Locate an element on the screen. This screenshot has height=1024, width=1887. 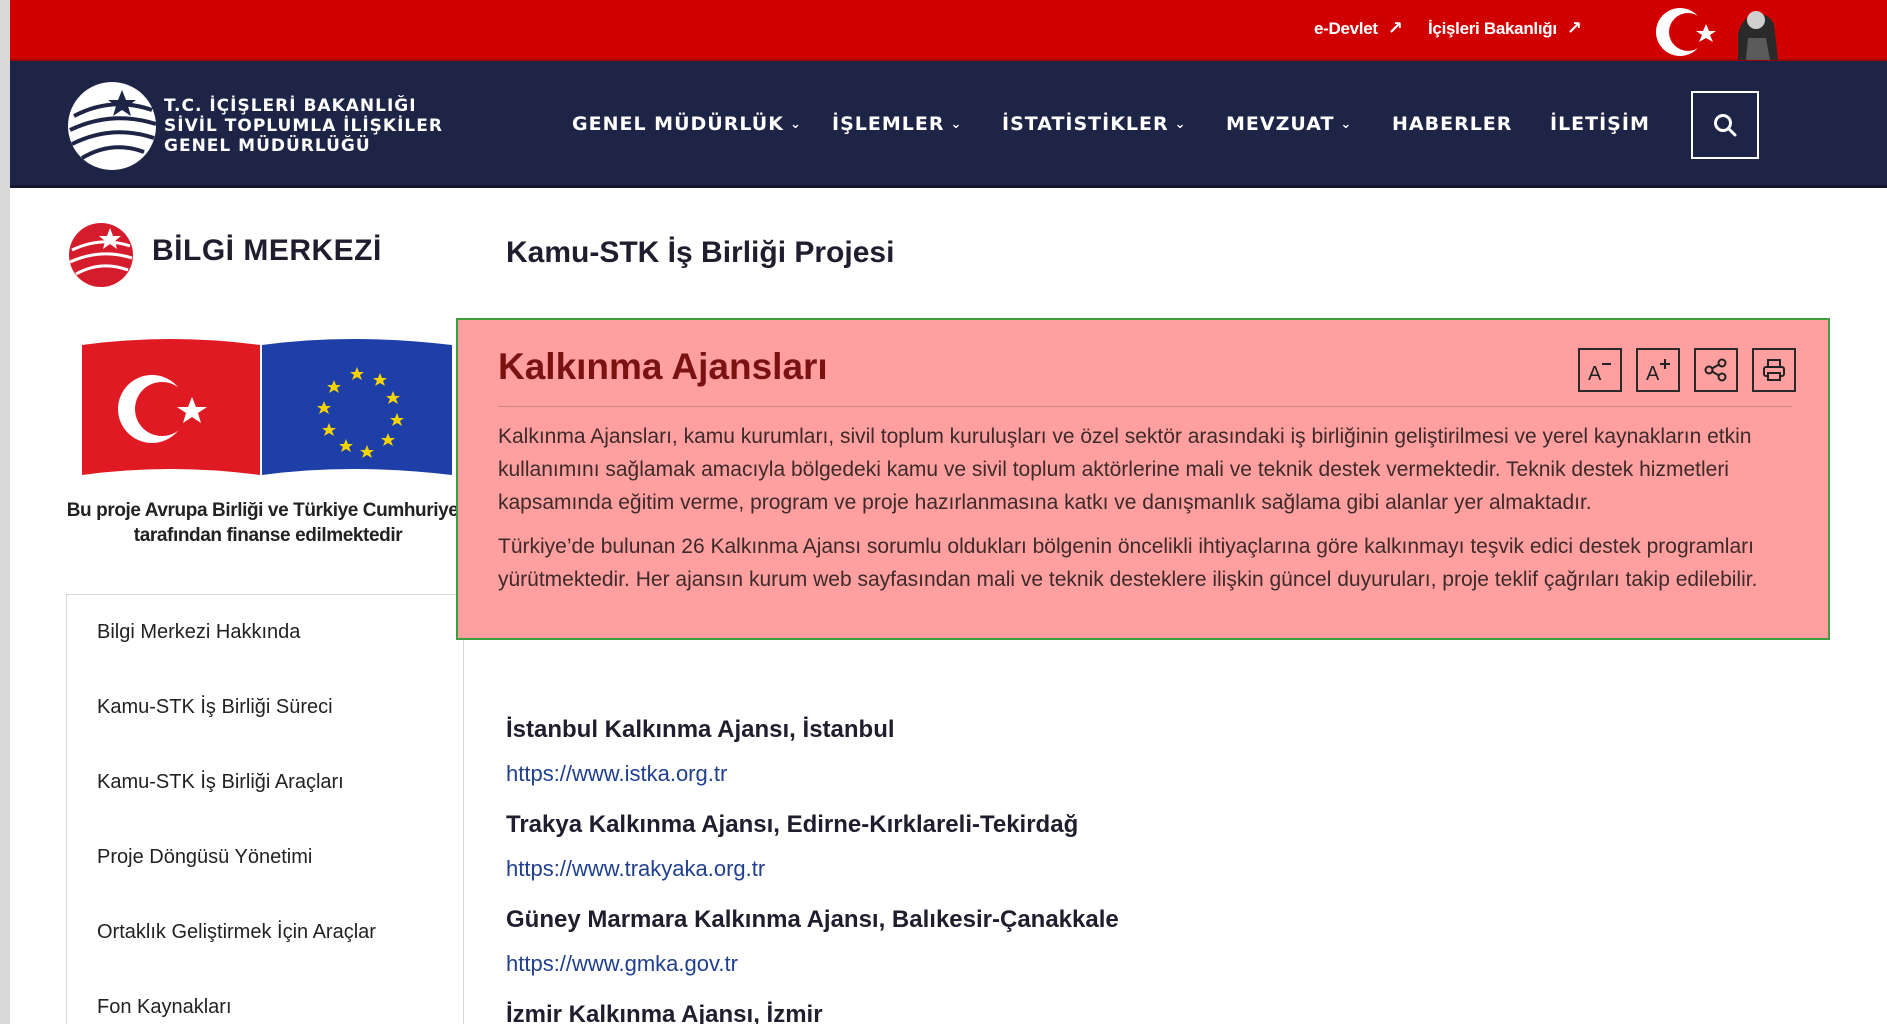
sidebar-item-is-birligi-sureci: Kamu-STK İş Birliği Süreci is located at coordinates (215, 707).